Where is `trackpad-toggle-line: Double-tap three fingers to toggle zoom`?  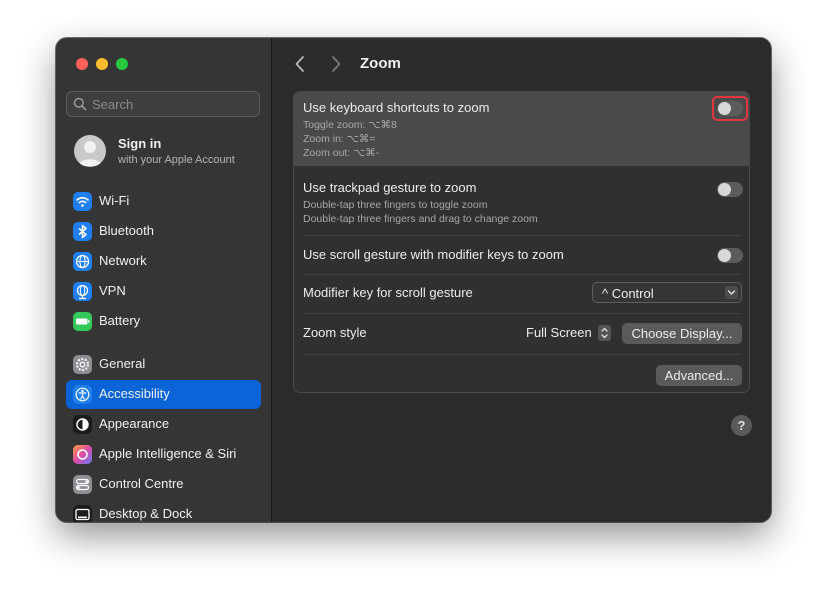
trackpad-toggle-line: Double-tap three fingers to toggle zoom is located at coordinates (395, 205).